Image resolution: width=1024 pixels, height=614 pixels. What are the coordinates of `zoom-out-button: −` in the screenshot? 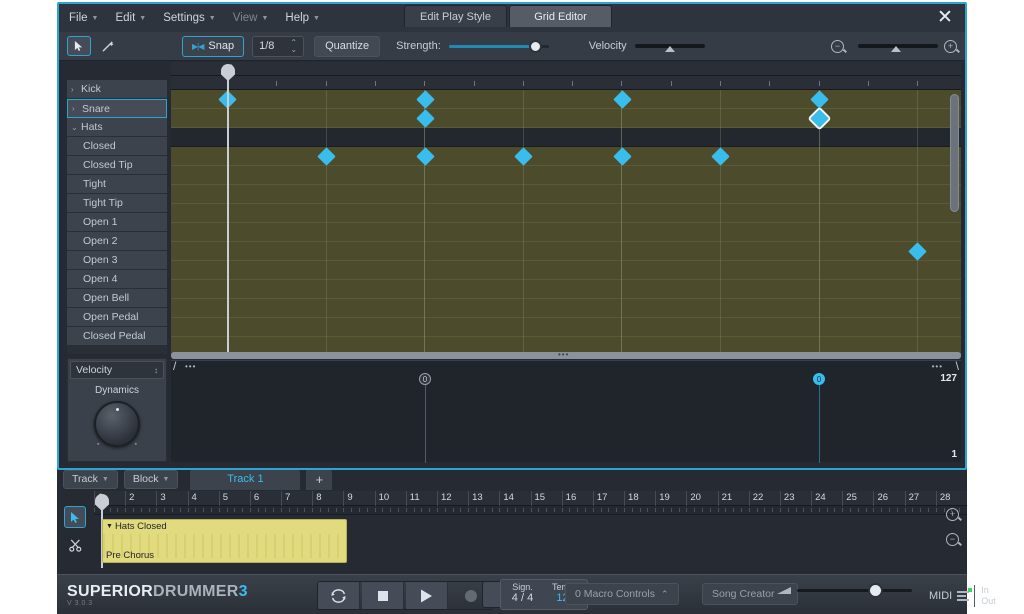 It's located at (952, 539).